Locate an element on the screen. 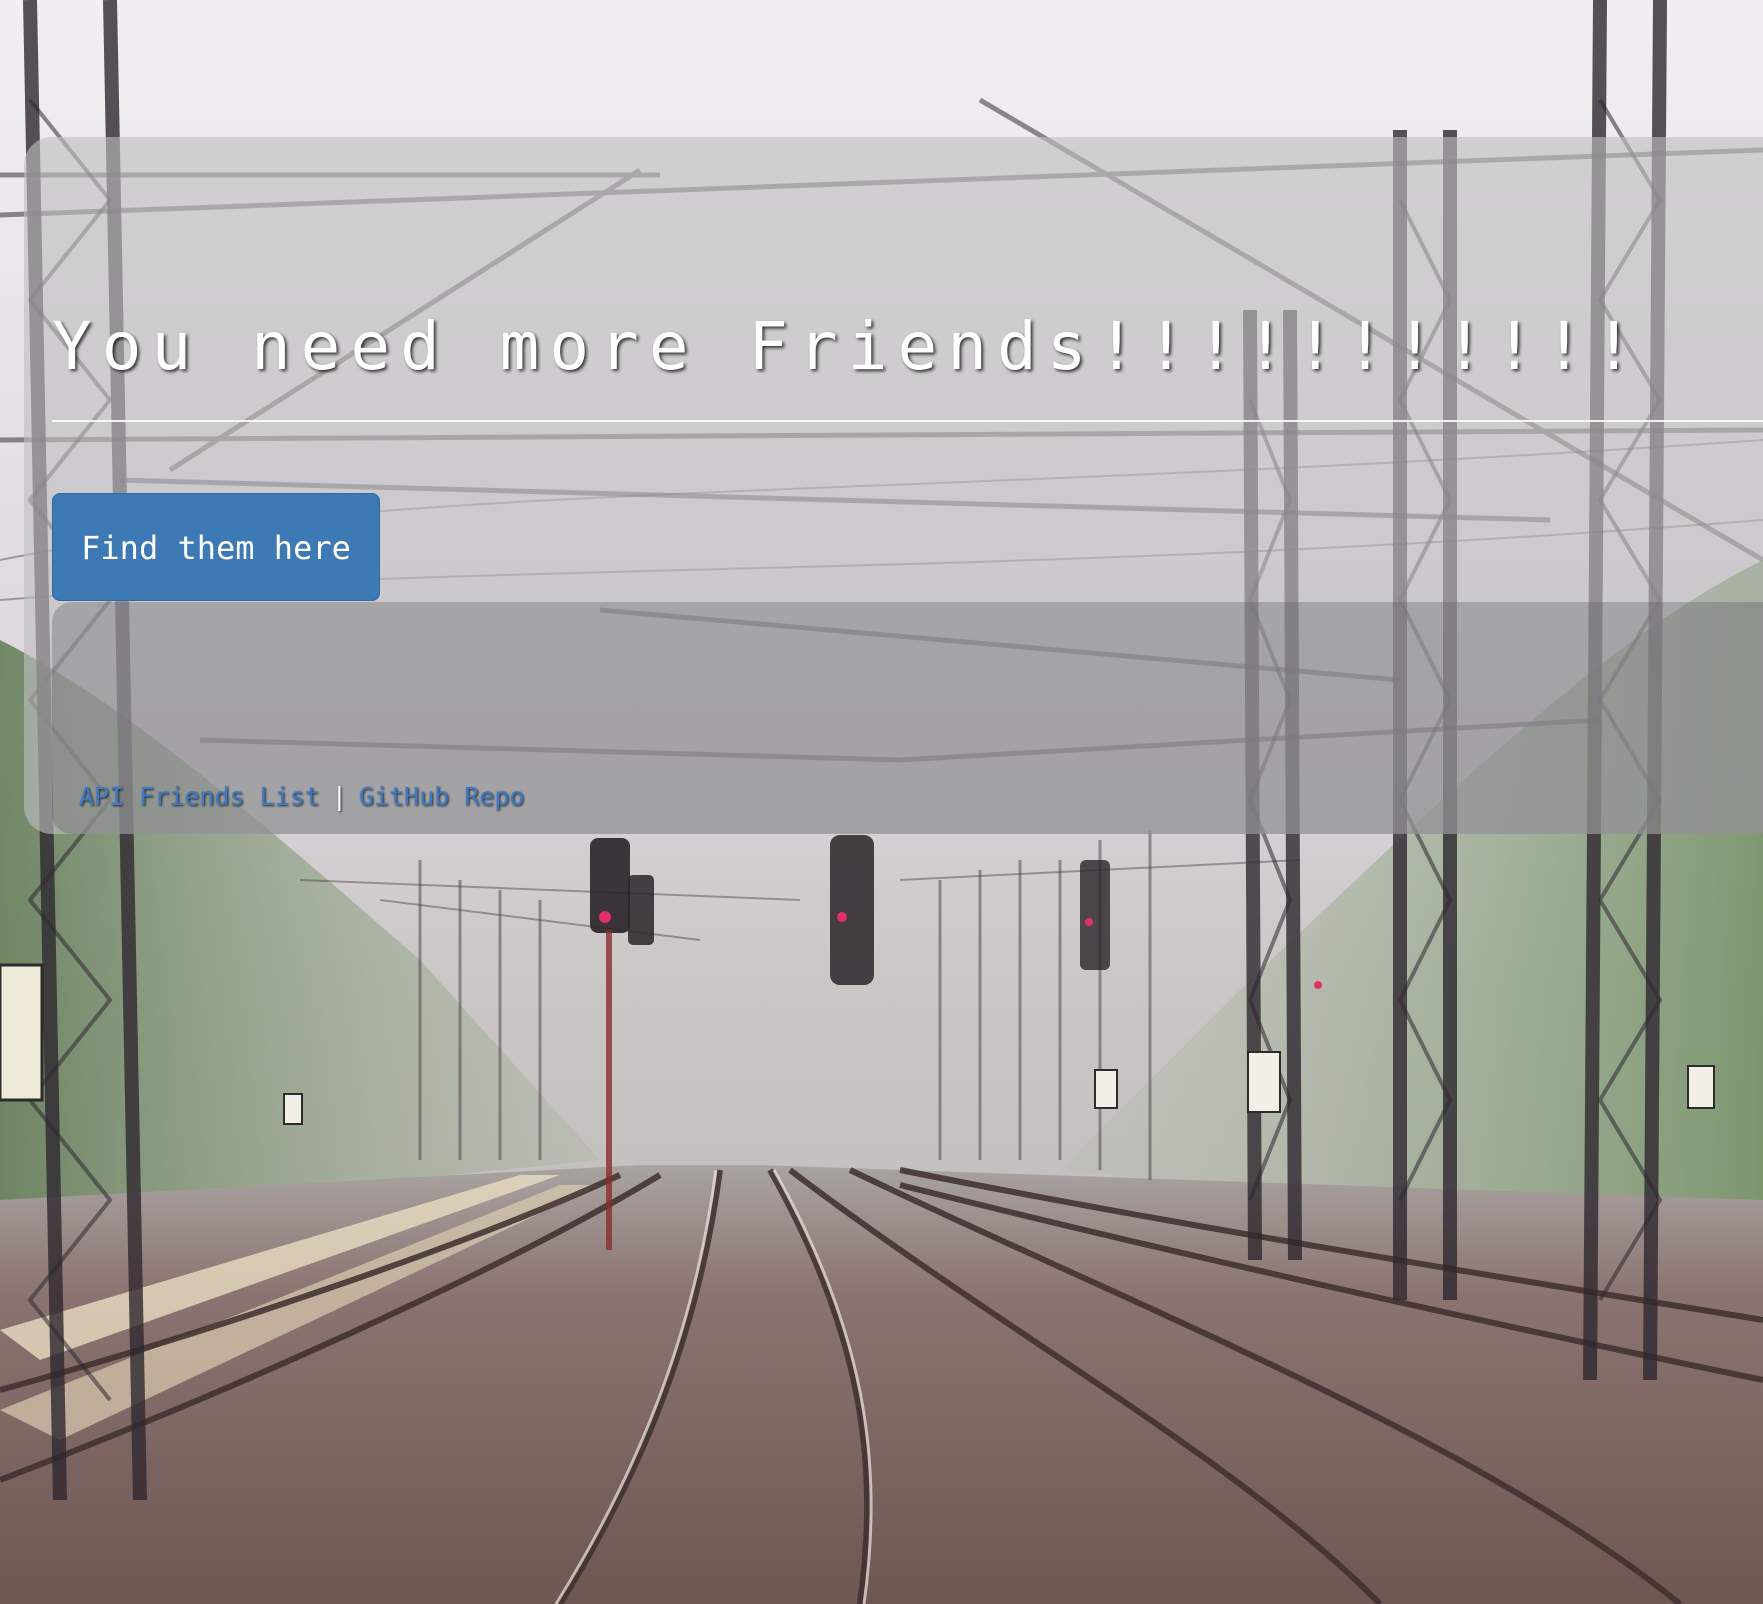  github-repo-link: GitHub Repo is located at coordinates (442, 796).